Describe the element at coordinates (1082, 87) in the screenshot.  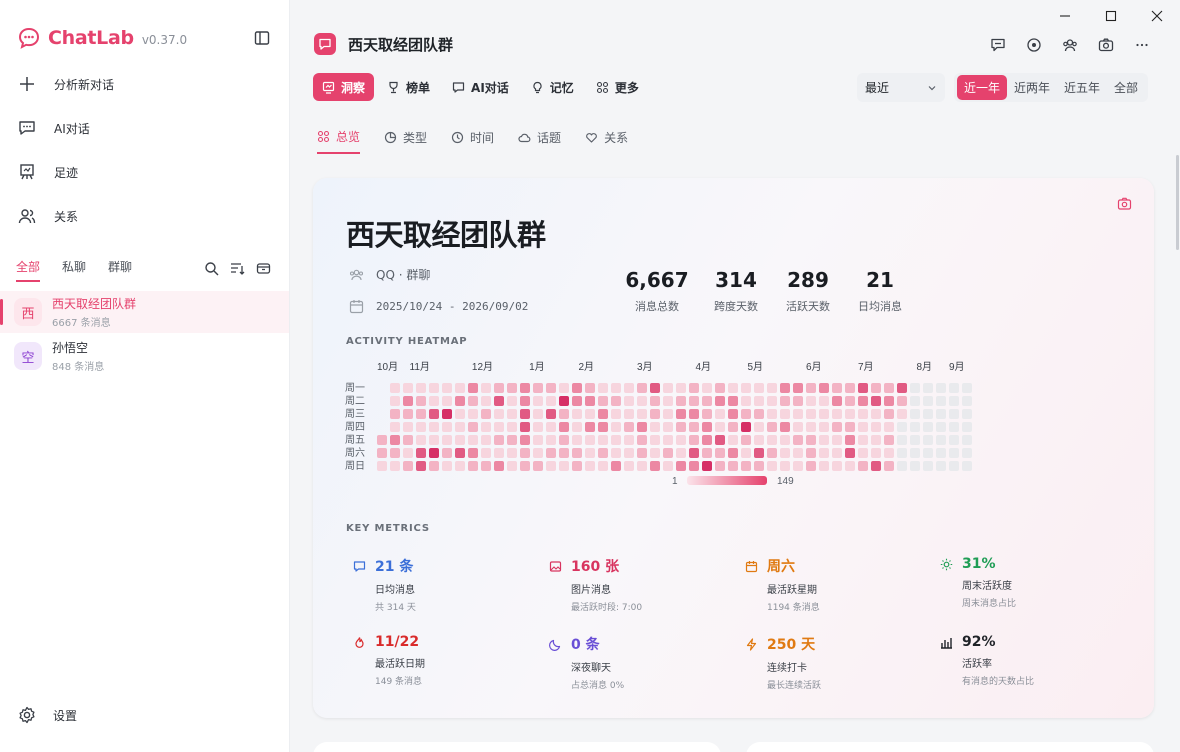
I see `range-5y: 近五年` at that location.